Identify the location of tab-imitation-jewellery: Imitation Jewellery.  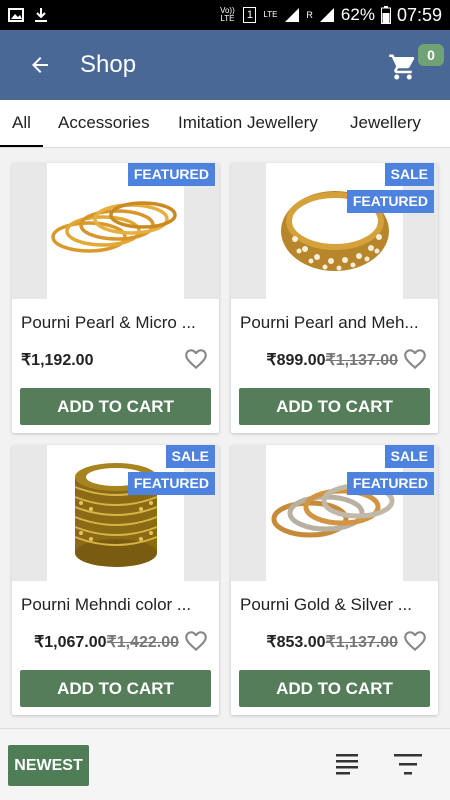
(248, 123).